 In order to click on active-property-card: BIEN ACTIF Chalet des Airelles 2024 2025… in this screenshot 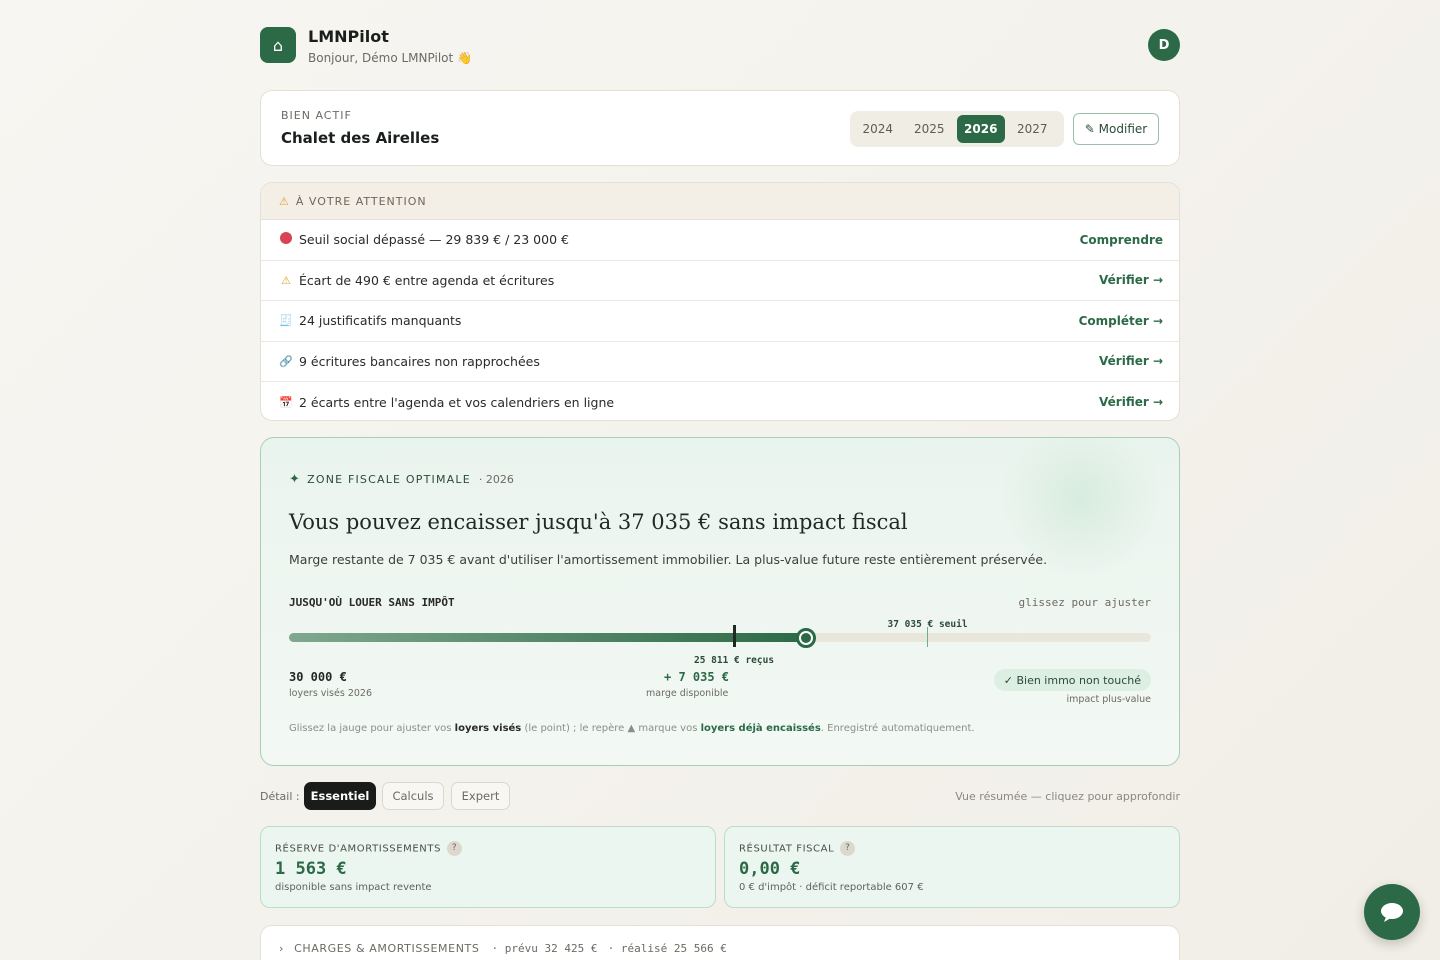, I will do `click(720, 128)`.